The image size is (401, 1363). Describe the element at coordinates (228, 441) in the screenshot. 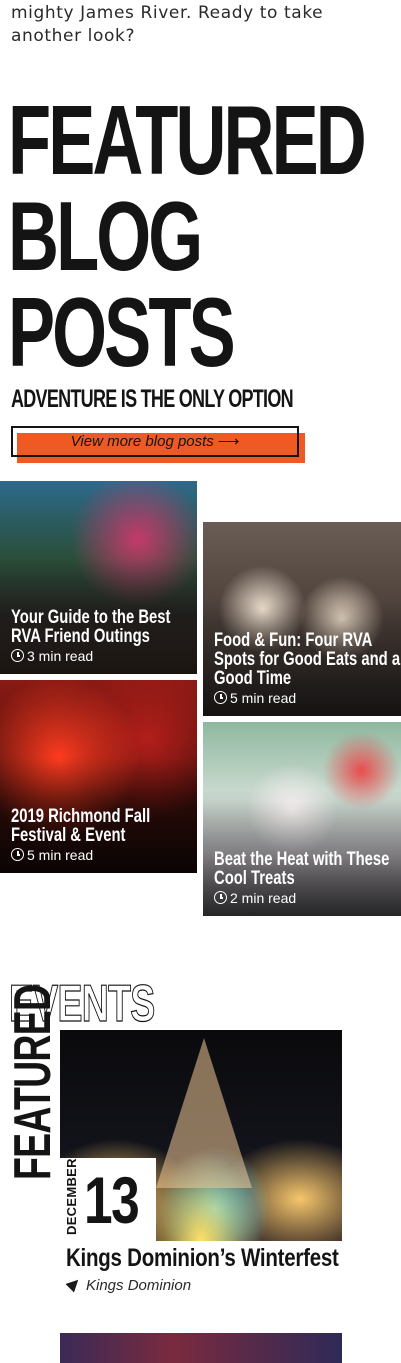

I see `arrow-right-icon: ⟶` at that location.